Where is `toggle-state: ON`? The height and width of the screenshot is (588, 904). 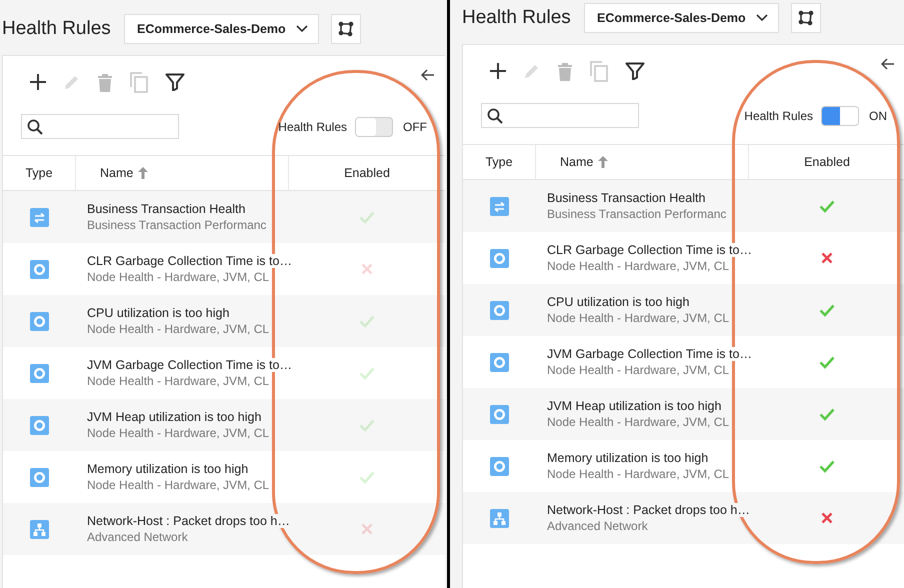
toggle-state: ON is located at coordinates (878, 115).